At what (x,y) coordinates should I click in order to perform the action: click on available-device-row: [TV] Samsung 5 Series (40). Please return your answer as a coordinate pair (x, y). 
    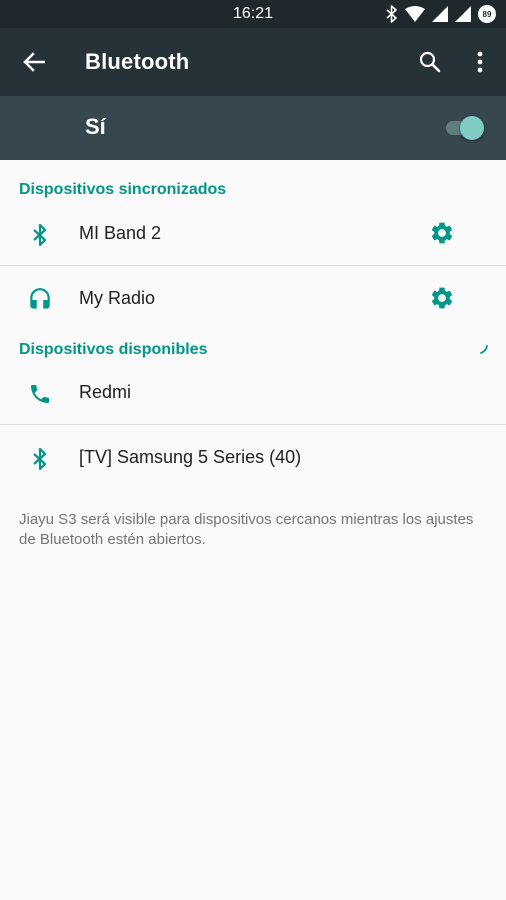
    Looking at the image, I should click on (253, 457).